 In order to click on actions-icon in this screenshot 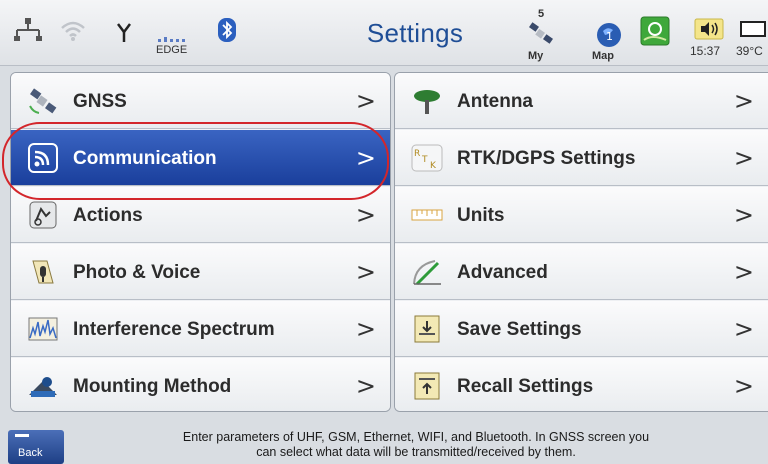, I will do `click(43, 215)`.